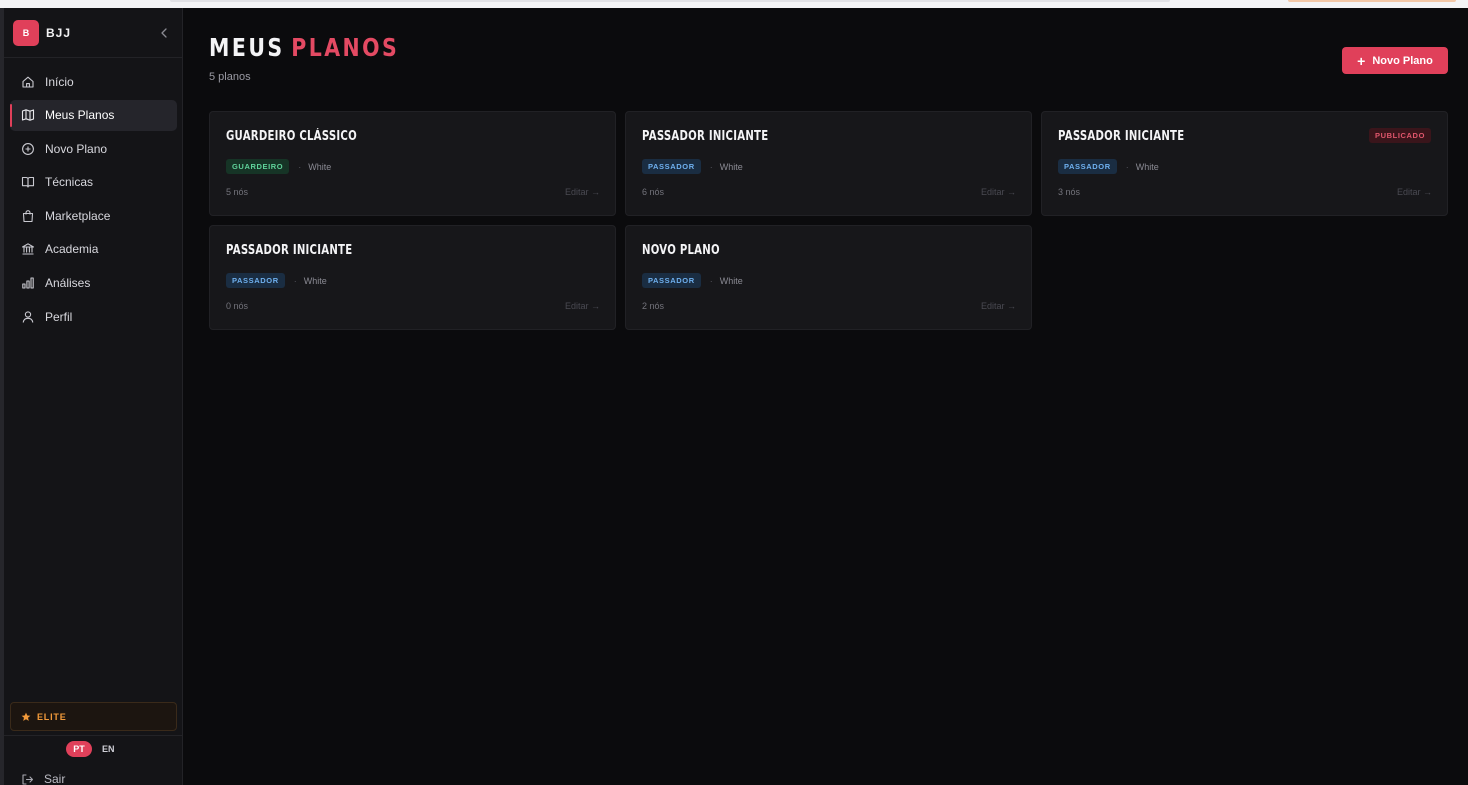 The image size is (1468, 785). I want to click on elite-label: ELITE, so click(52, 716).